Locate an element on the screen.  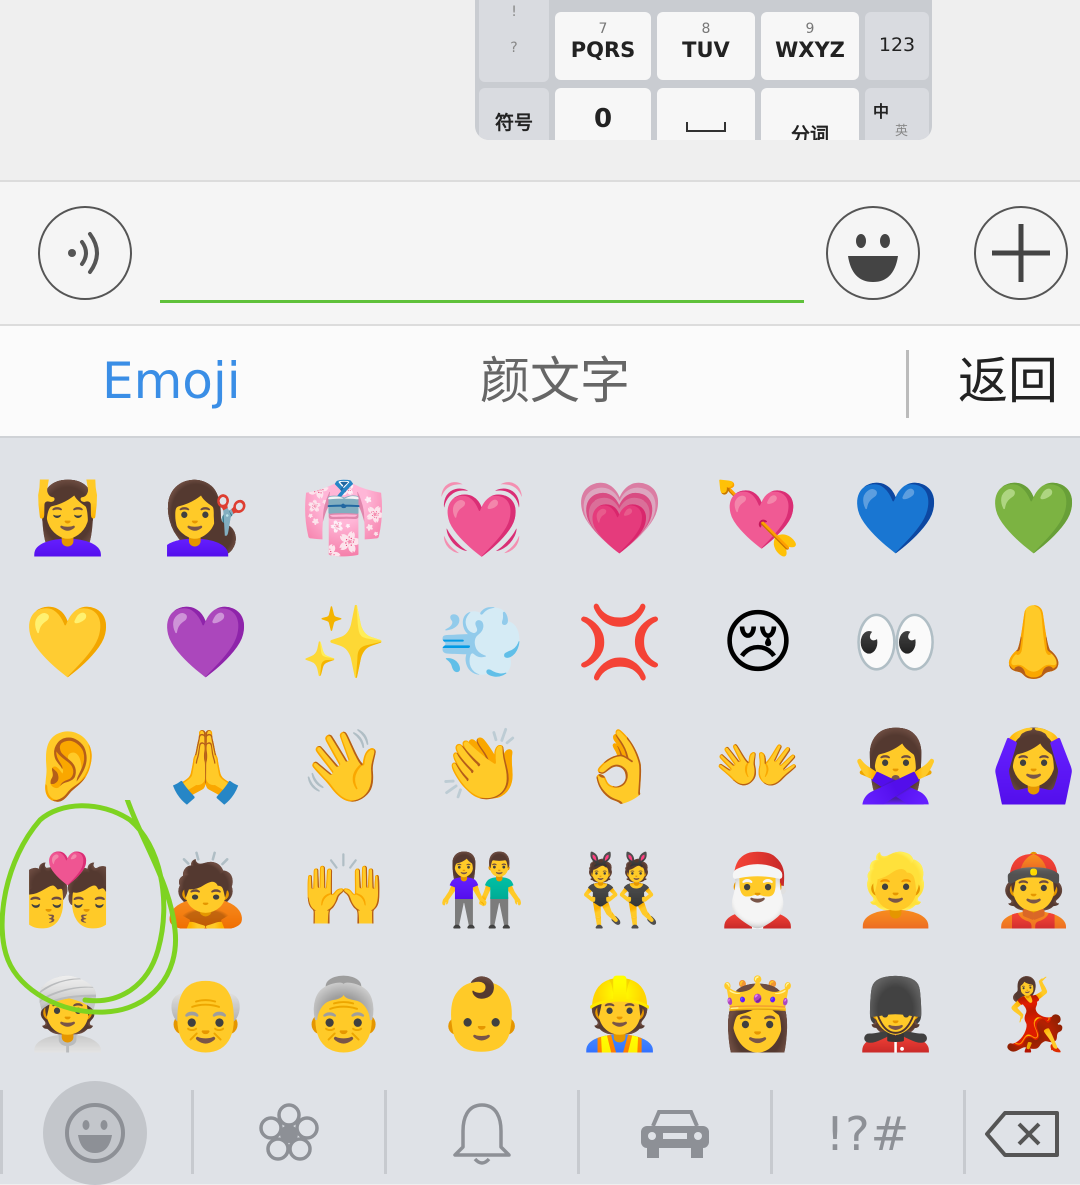
keypad-123-key: 123 is located at coordinates (897, 46).